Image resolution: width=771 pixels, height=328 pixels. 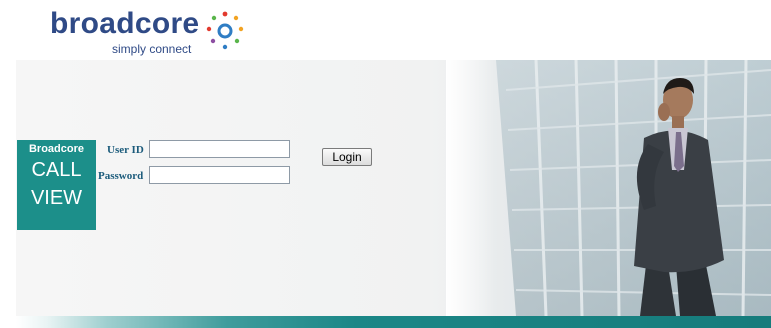 What do you see at coordinates (347, 157) in the screenshot?
I see `login-button: Login` at bounding box center [347, 157].